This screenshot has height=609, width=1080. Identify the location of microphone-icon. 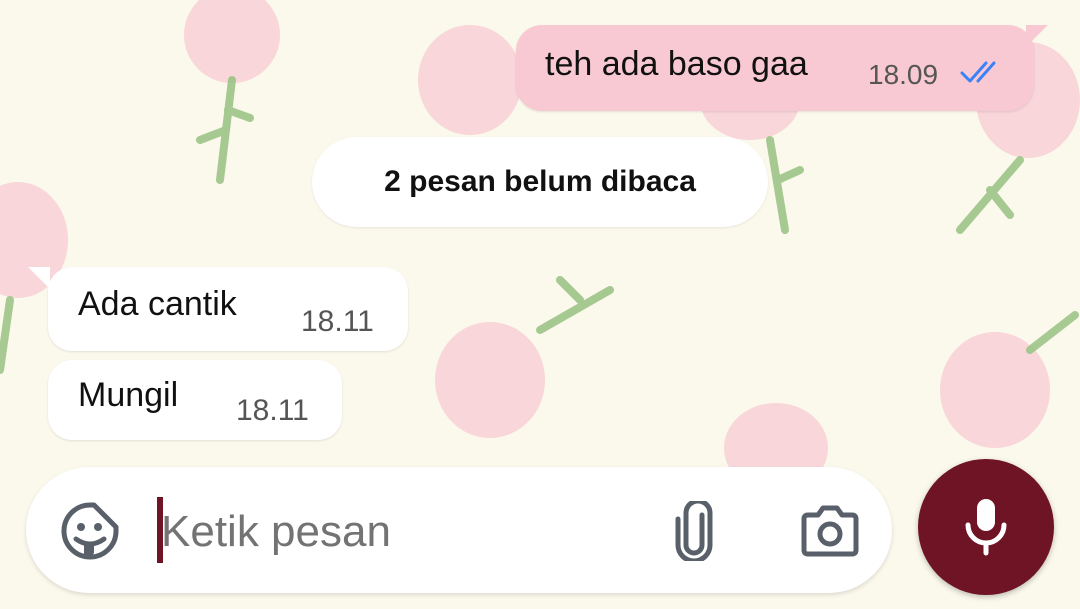
(986, 527).